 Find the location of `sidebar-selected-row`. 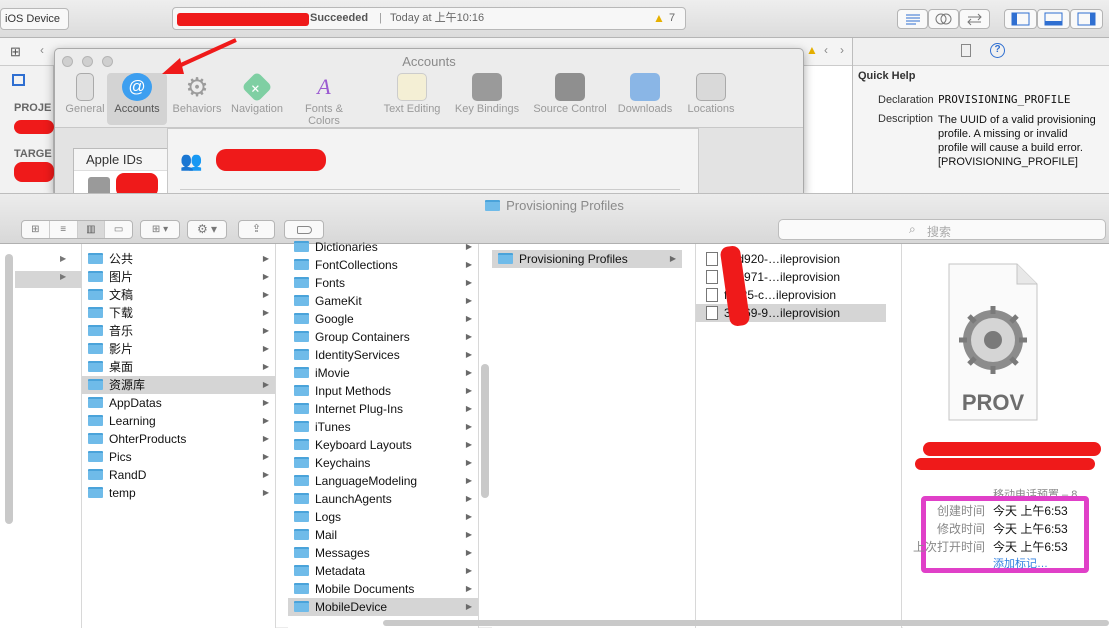

sidebar-selected-row is located at coordinates (48, 279).